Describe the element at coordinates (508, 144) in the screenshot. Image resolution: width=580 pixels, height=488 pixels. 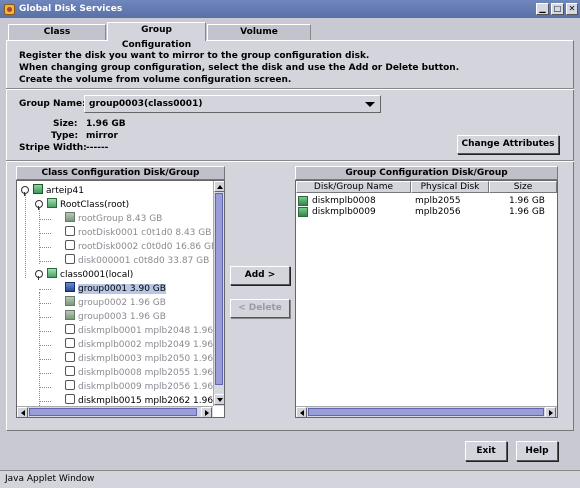
I see `change-attributes-button: Change Attributes` at that location.